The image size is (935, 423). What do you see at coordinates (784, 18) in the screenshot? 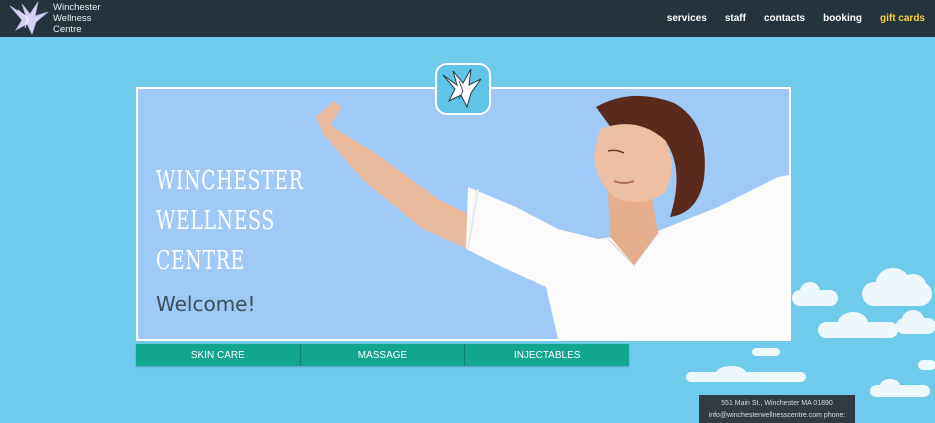
I see `nav-contacts: contacts` at bounding box center [784, 18].